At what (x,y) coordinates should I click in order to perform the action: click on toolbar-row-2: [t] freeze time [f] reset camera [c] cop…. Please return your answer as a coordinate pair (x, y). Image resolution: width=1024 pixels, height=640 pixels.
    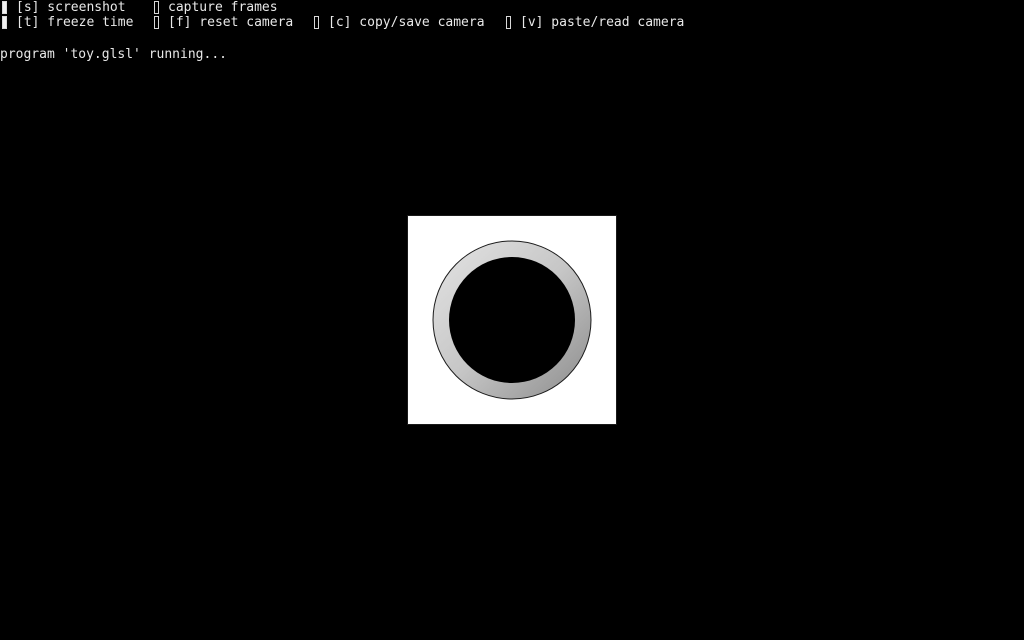
    Looking at the image, I should click on (342, 23).